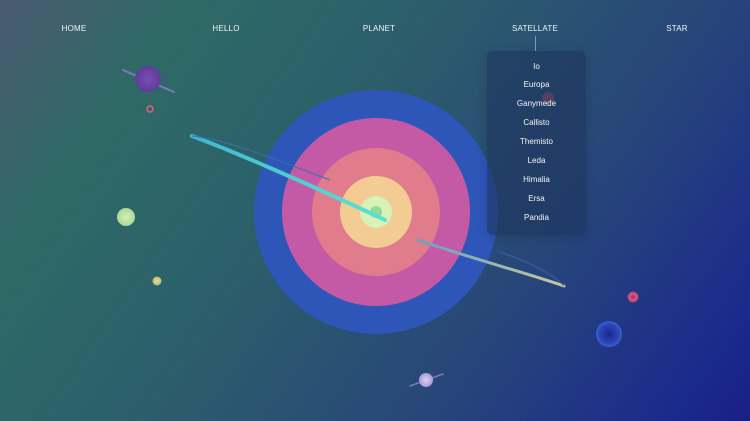  Describe the element at coordinates (150, 109) in the screenshot. I see `tiny-pink-orb` at that location.